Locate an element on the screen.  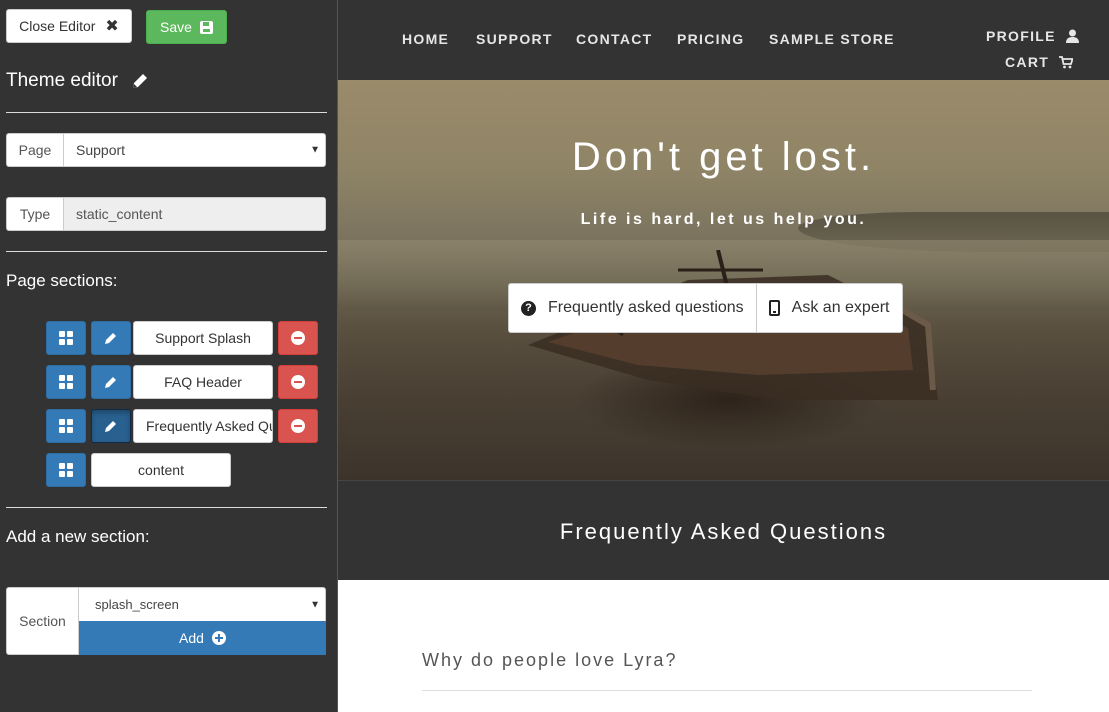
save-label: Save is located at coordinates (176, 27).